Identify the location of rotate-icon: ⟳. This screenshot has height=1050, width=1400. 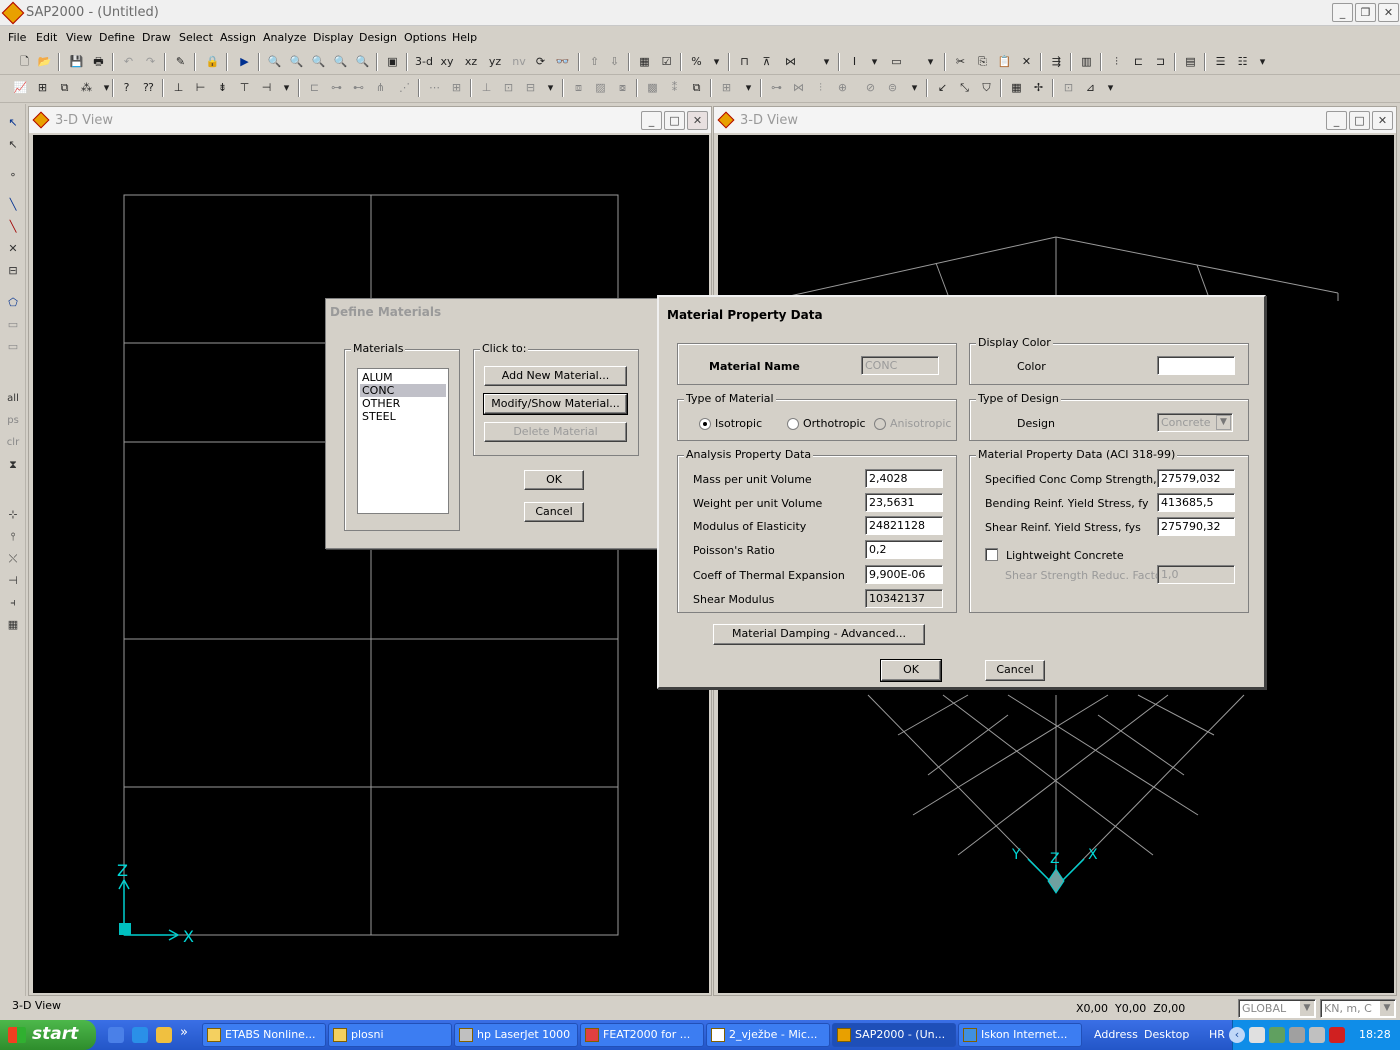
(540, 61).